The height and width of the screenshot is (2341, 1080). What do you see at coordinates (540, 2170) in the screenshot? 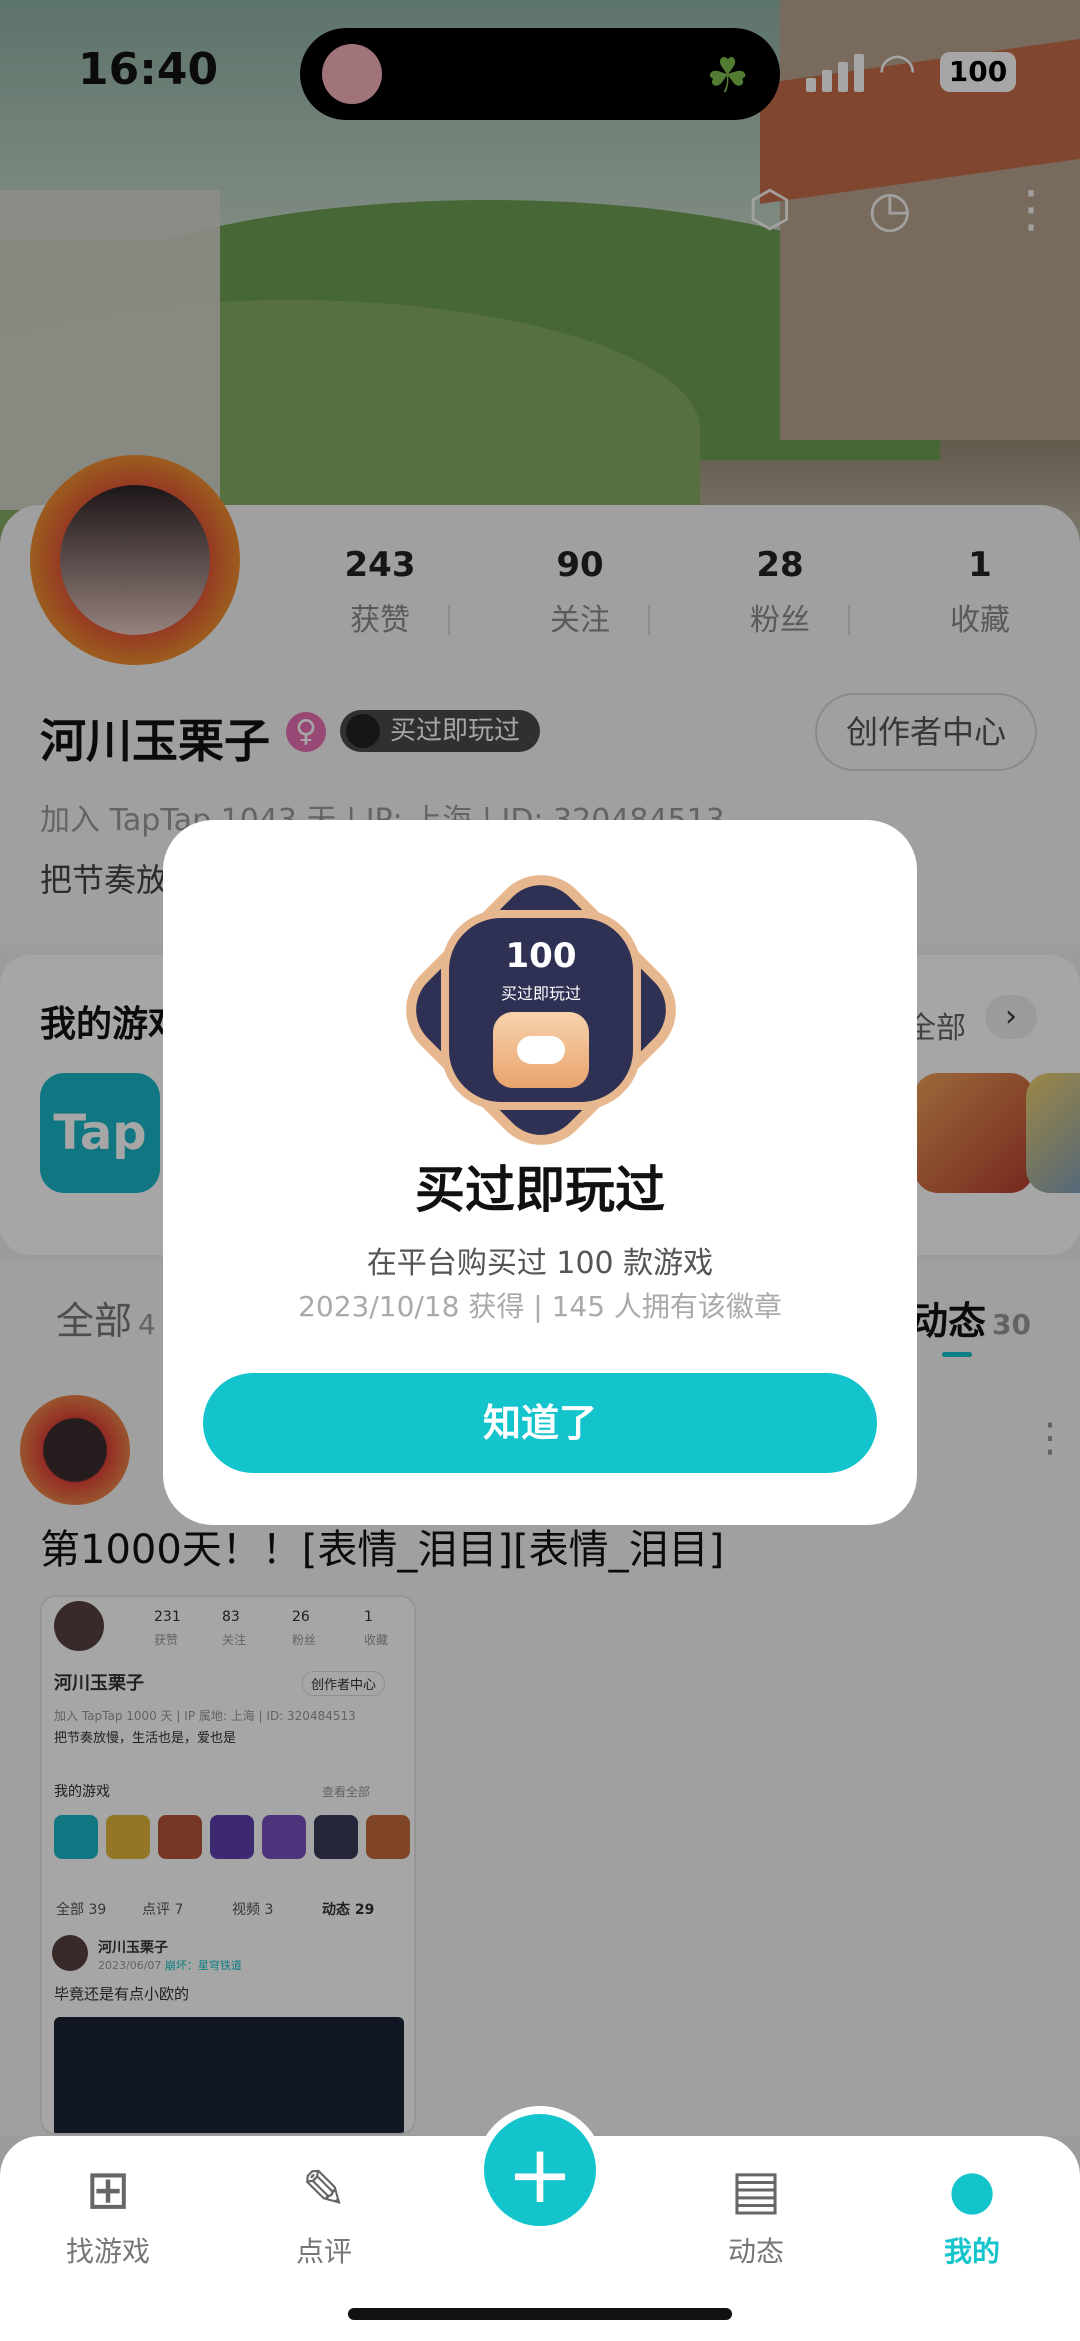
I see `add-post-button: +` at bounding box center [540, 2170].